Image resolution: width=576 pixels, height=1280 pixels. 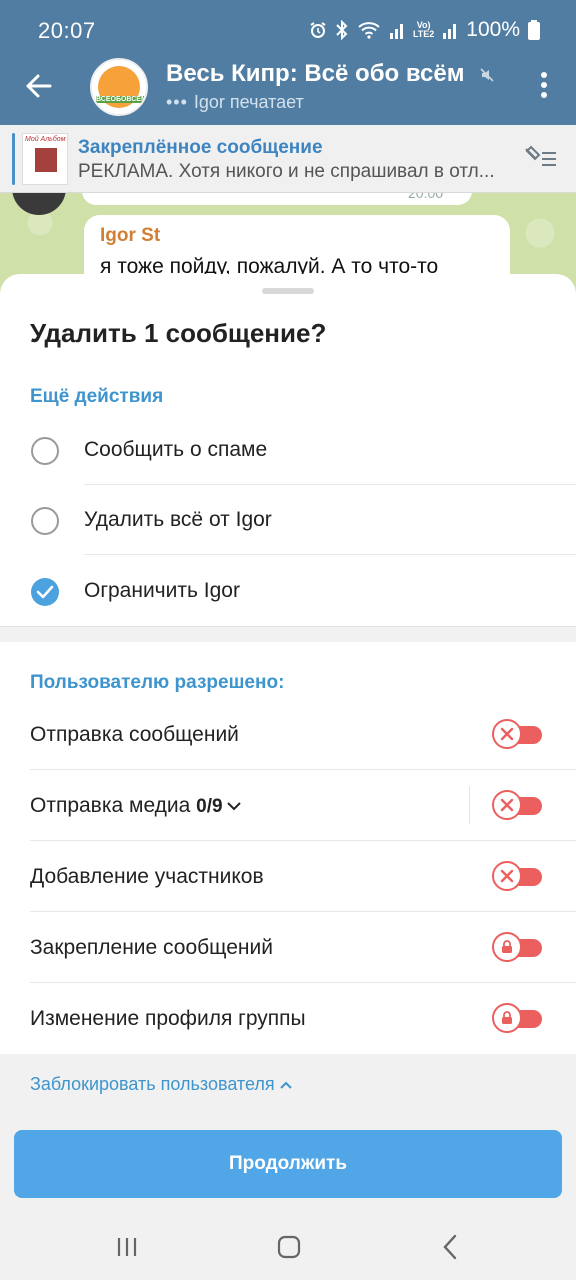 What do you see at coordinates (342, 30) in the screenshot?
I see `bluetooth-icon` at bounding box center [342, 30].